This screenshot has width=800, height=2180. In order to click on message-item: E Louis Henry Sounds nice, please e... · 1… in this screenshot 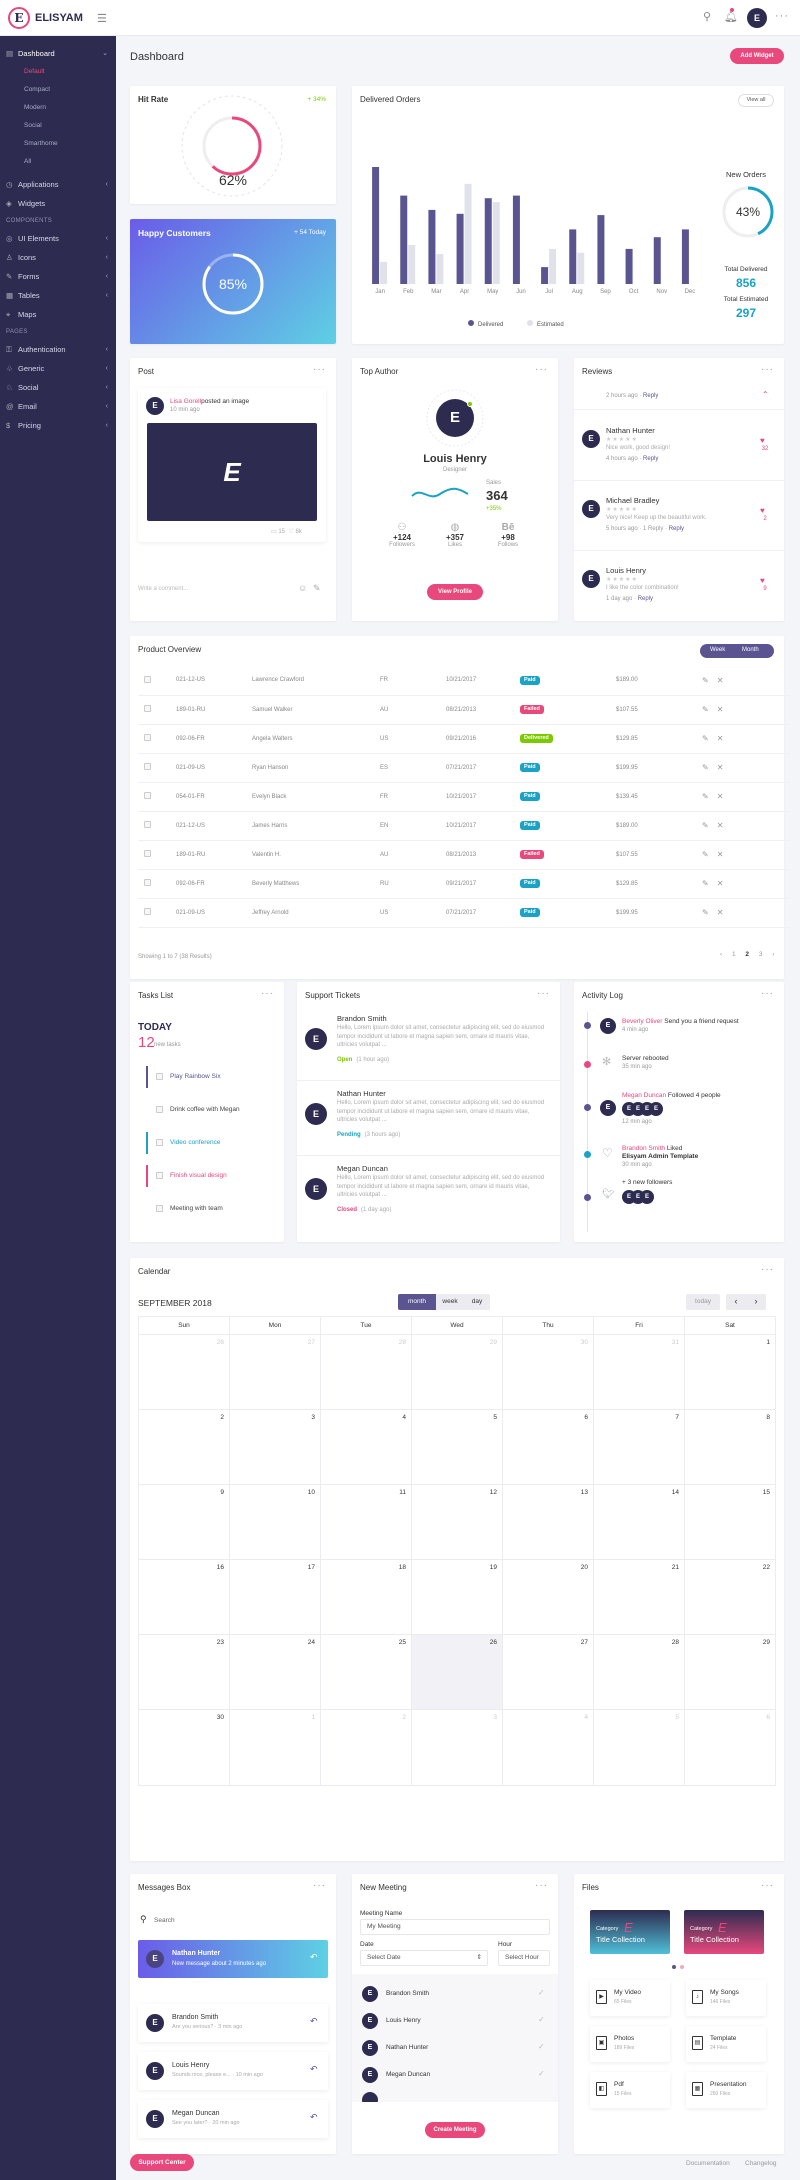, I will do `click(233, 2071)`.